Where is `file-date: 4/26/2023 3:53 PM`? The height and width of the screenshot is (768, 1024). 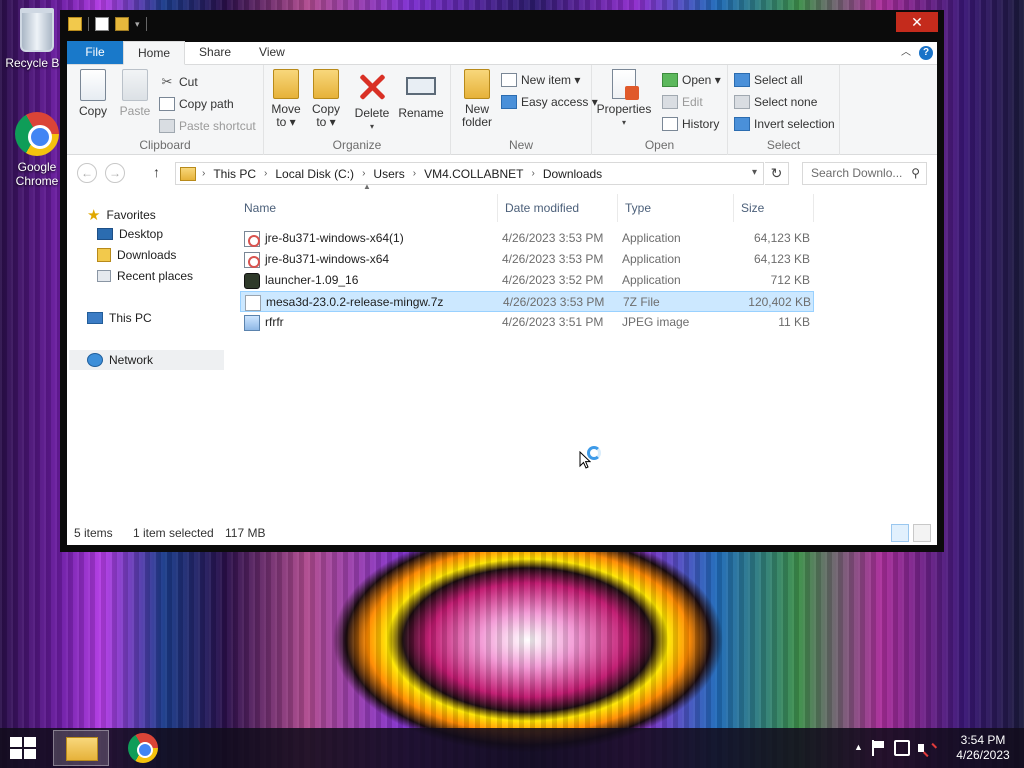 file-date: 4/26/2023 3:53 PM is located at coordinates (554, 302).